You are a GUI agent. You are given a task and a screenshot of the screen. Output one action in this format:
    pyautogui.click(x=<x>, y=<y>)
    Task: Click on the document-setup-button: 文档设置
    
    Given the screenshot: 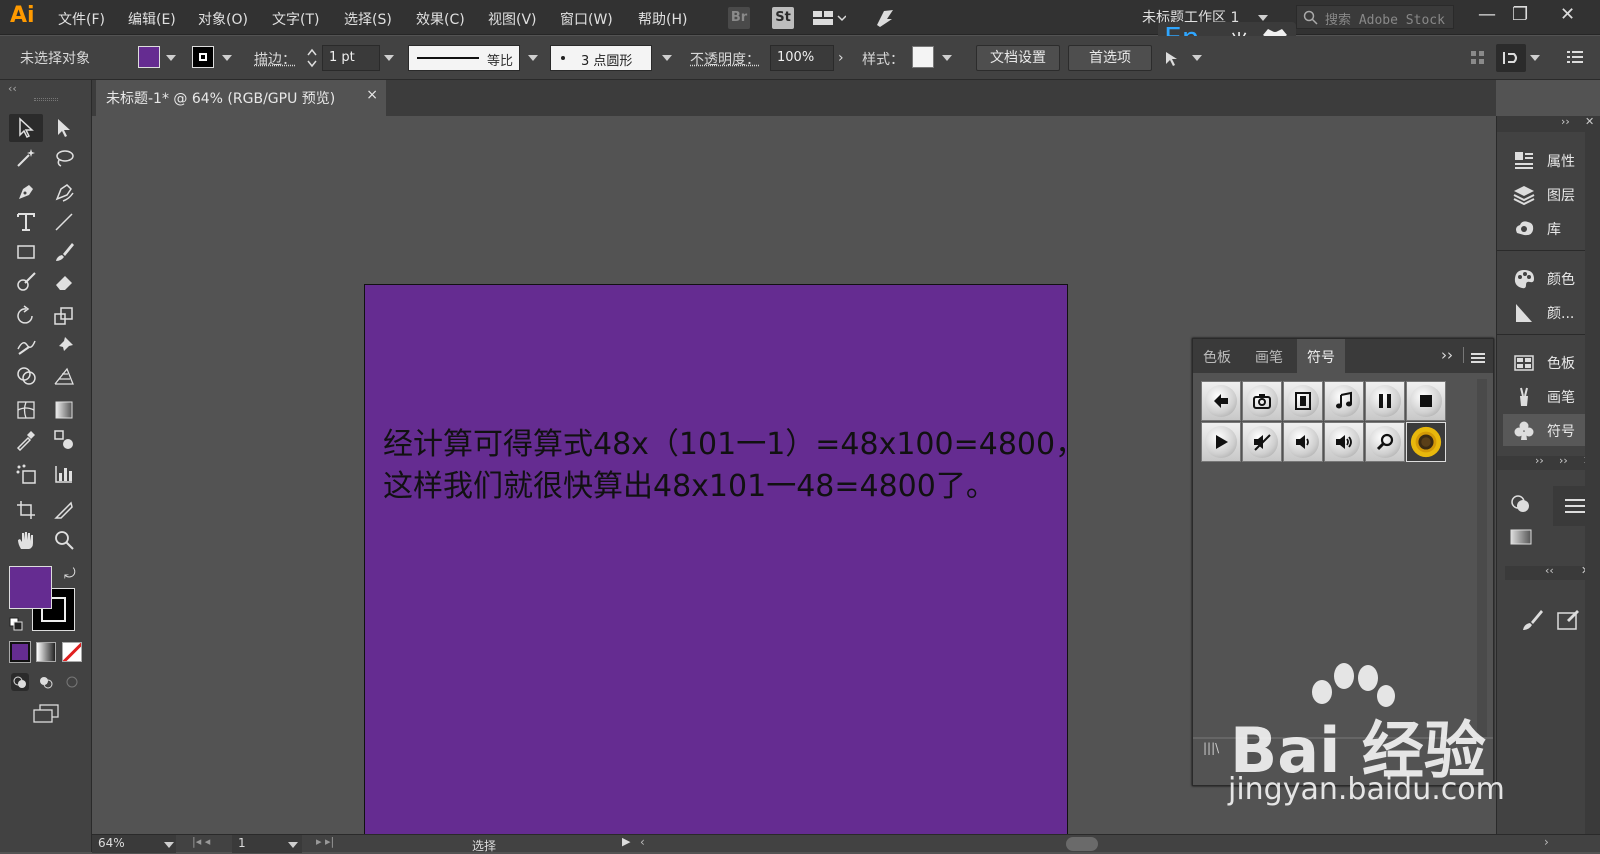 What is the action you would take?
    pyautogui.click(x=1018, y=58)
    